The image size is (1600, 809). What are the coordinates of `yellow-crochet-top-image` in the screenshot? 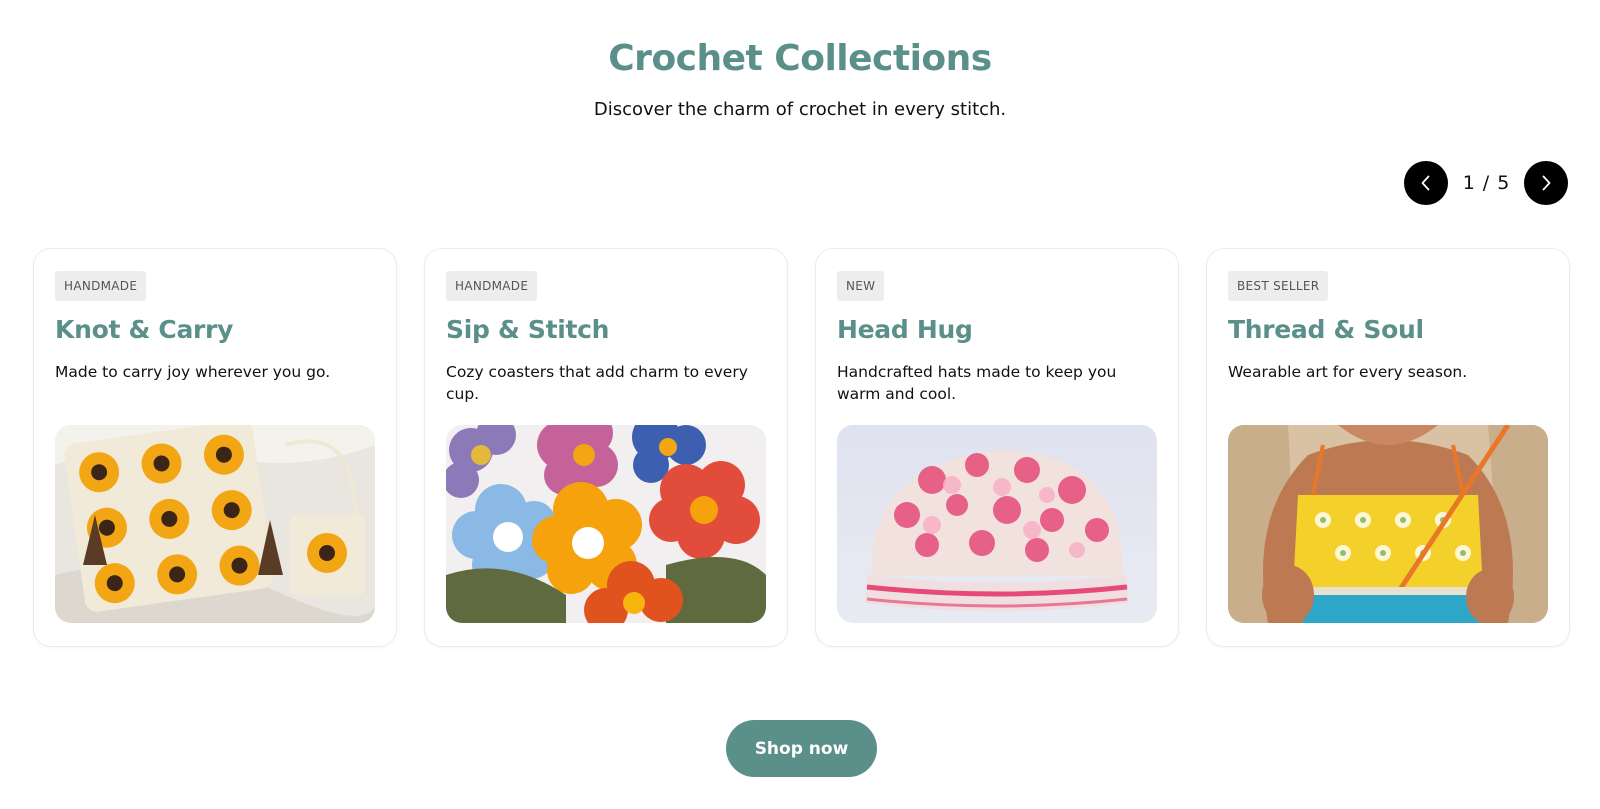 It's located at (1388, 524).